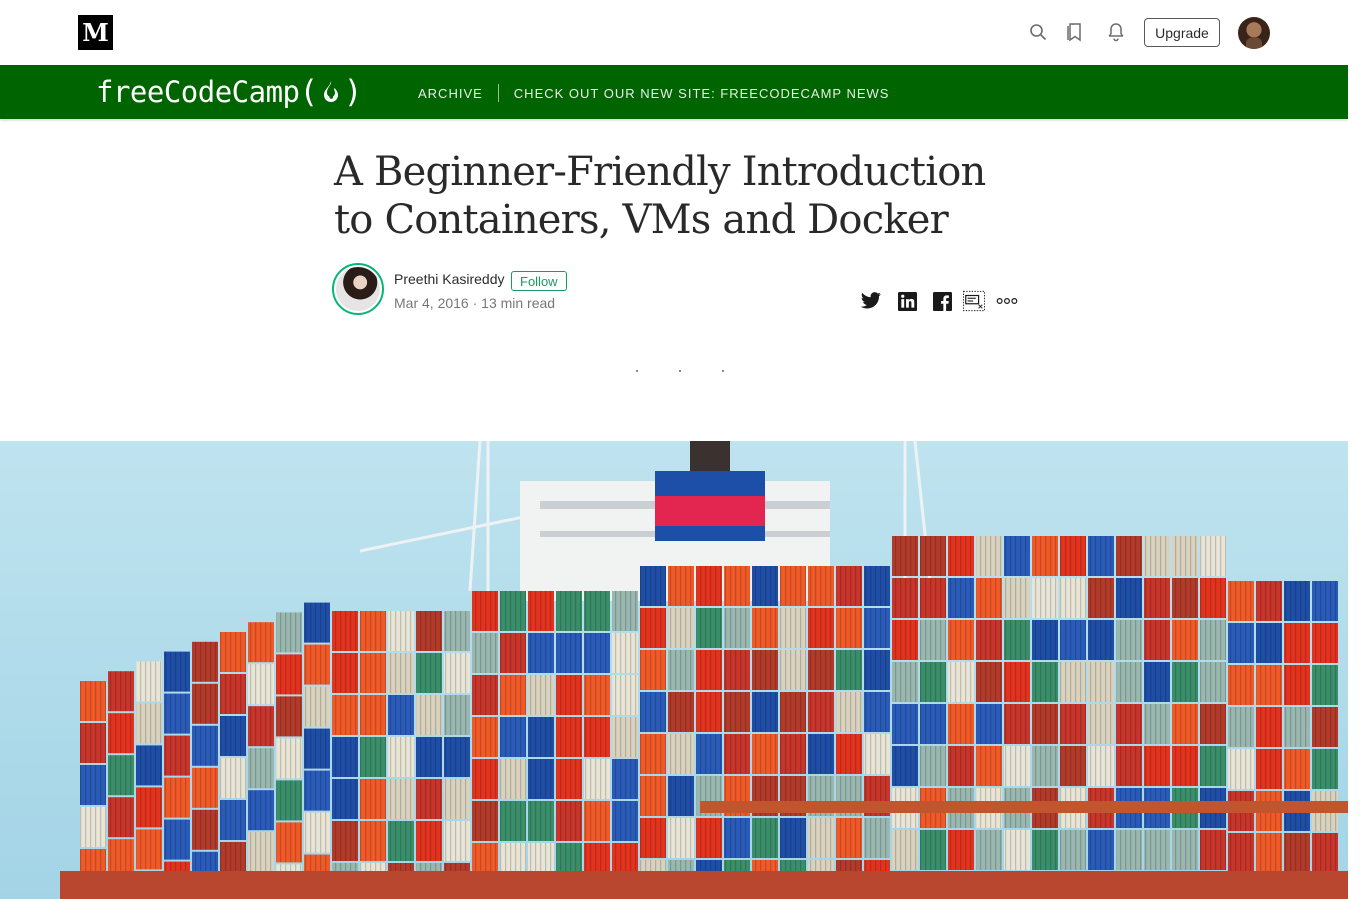 This screenshot has height=899, width=1360. I want to click on scrollbar, so click(1354, 449).